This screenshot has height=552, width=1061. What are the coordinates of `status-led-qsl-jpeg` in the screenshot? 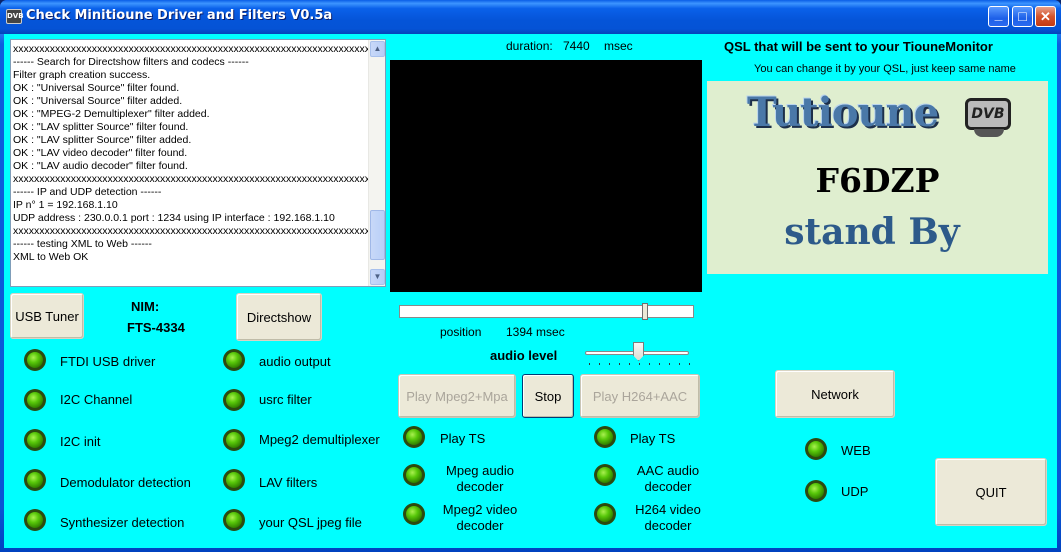 It's located at (234, 520).